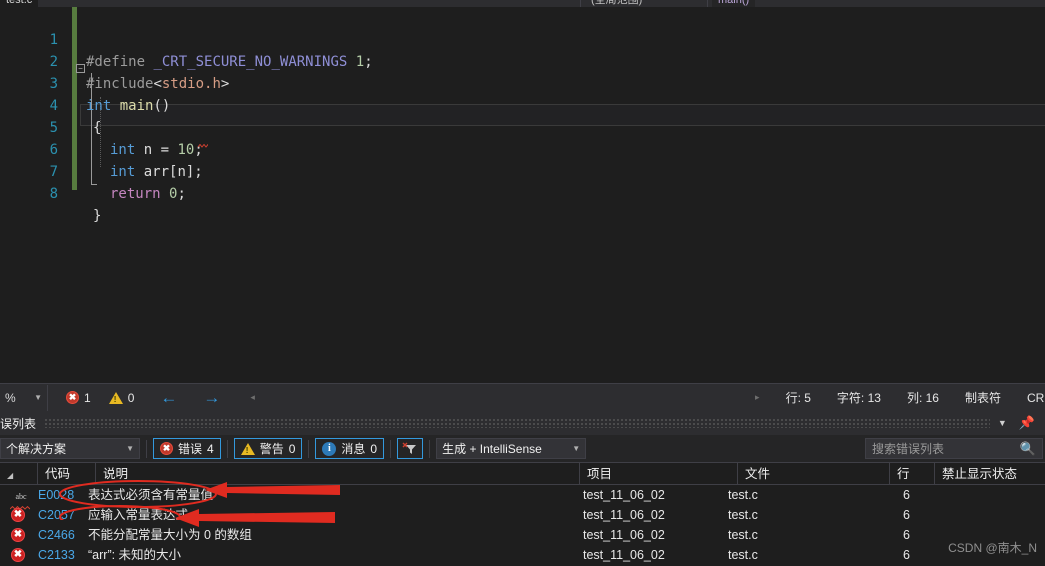 The width and height of the screenshot is (1045, 566). What do you see at coordinates (992, 548) in the screenshot?
I see `watermark: CSDN @南木_N` at bounding box center [992, 548].